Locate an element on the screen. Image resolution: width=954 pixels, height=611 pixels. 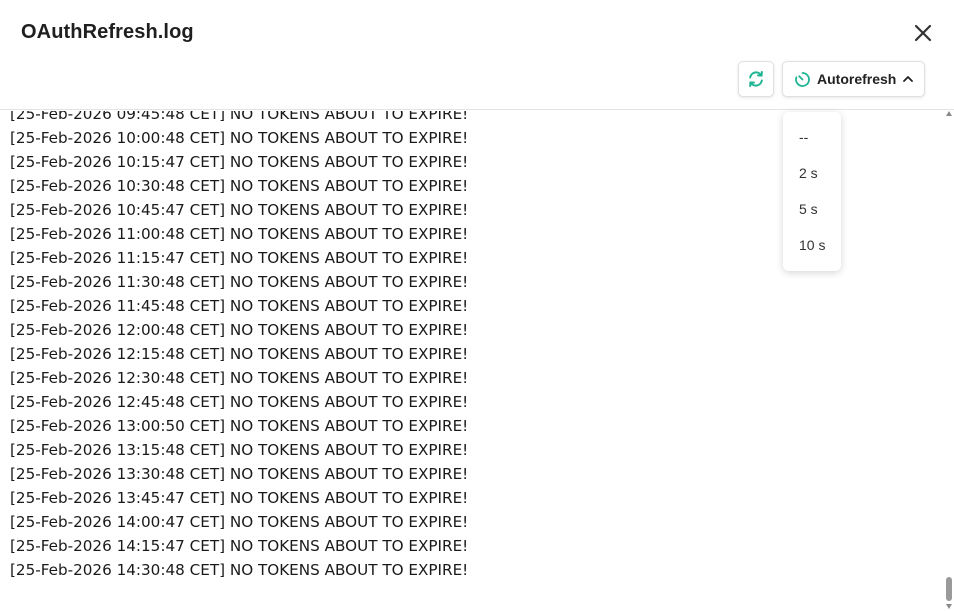
autorefresh-dropdown-button: Autorefresh is located at coordinates (853, 79).